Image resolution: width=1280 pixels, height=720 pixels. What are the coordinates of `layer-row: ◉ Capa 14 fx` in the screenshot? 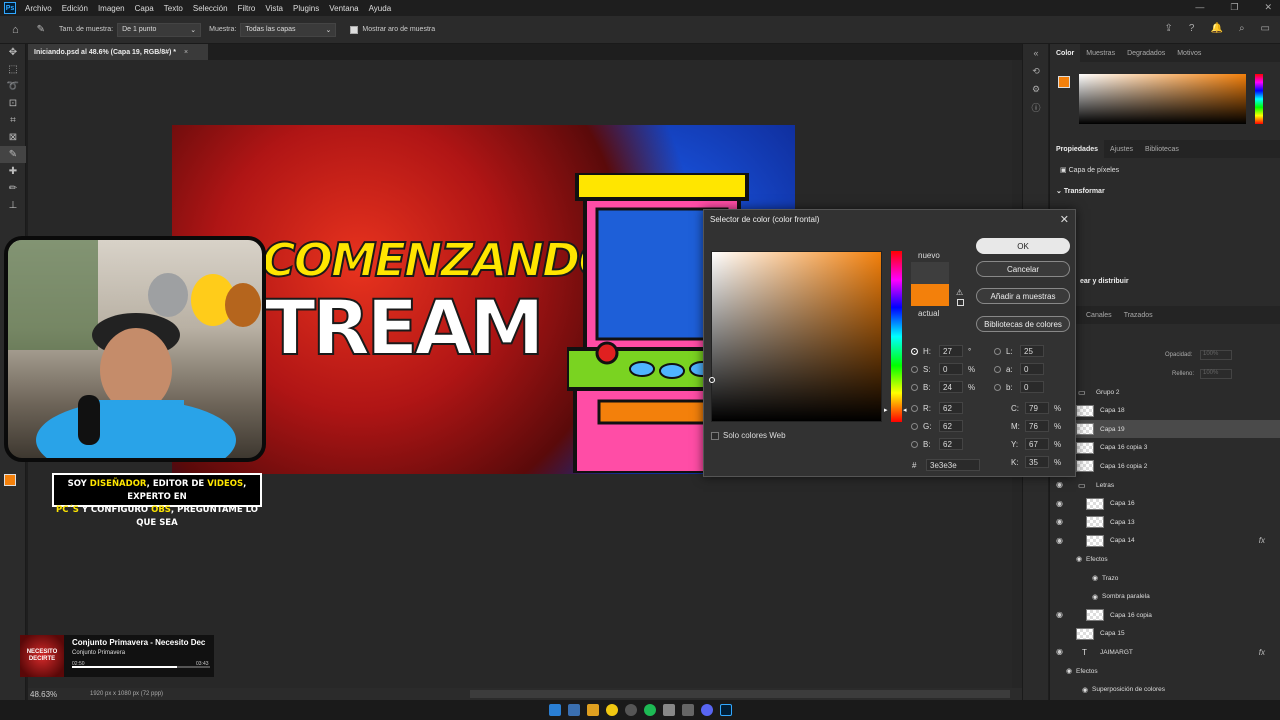 It's located at (1165, 541).